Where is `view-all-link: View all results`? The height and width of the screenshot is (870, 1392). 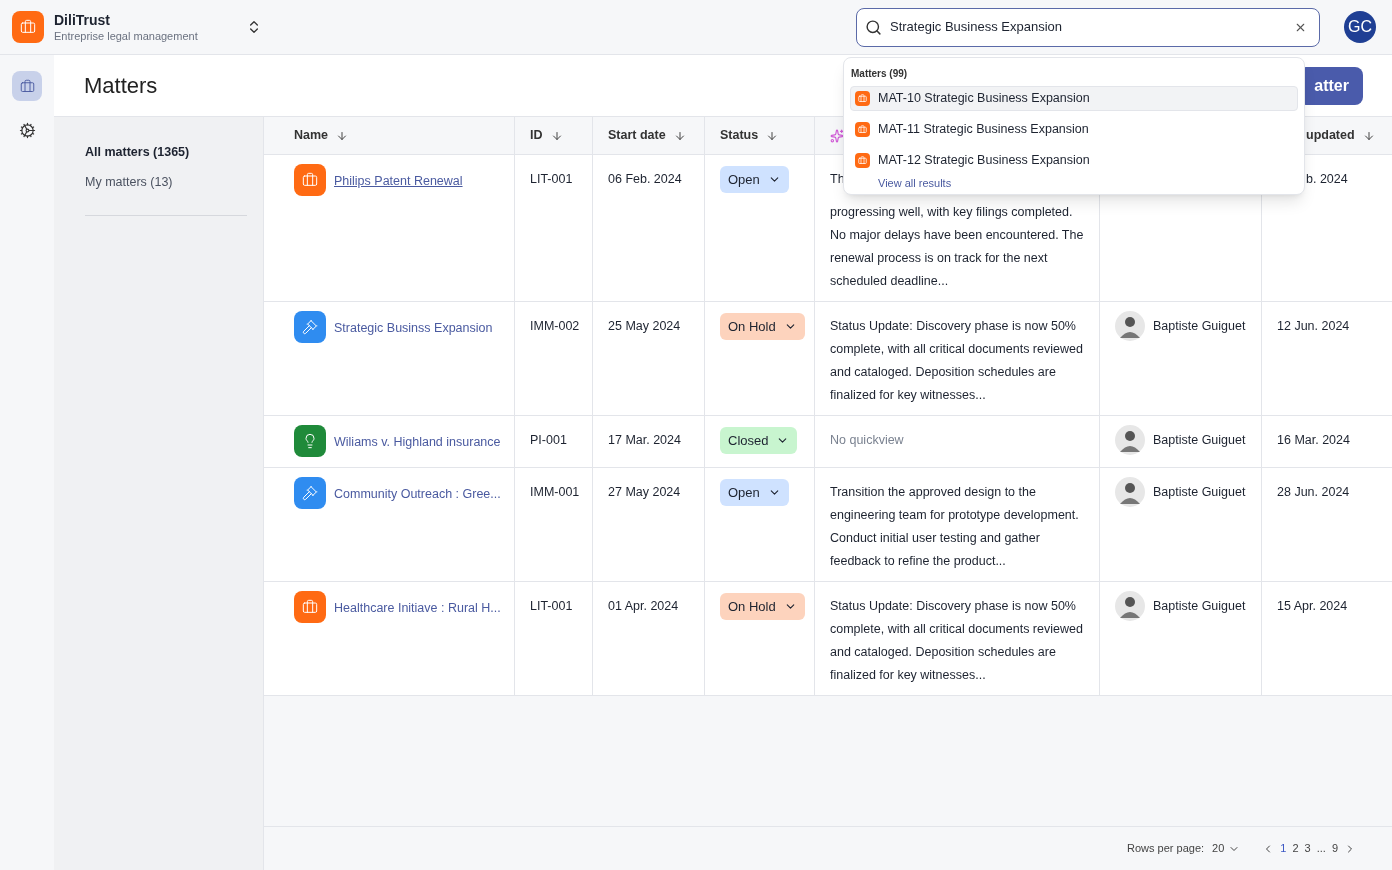
view-all-link: View all results is located at coordinates (915, 183).